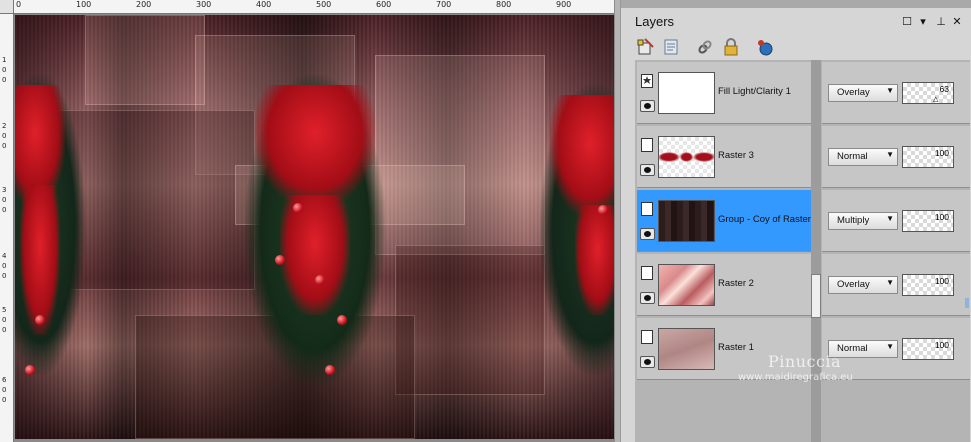  What do you see at coordinates (645, 47) in the screenshot?
I see `new-layer-icon` at bounding box center [645, 47].